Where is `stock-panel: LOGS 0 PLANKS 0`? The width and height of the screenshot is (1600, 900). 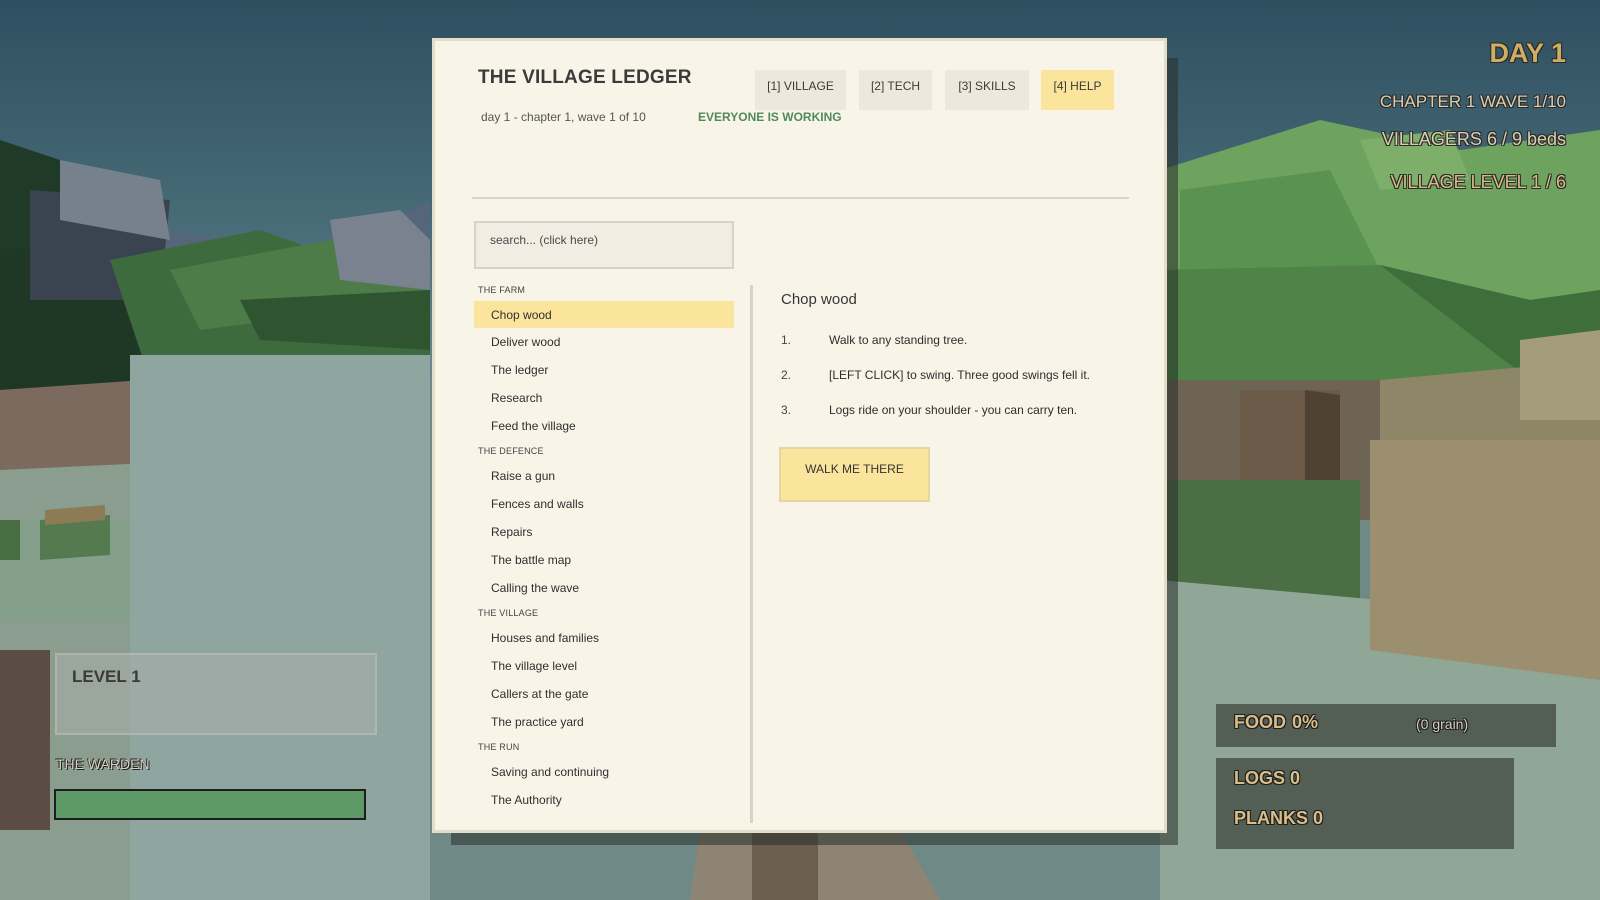 stock-panel: LOGS 0 PLANKS 0 is located at coordinates (1365, 803).